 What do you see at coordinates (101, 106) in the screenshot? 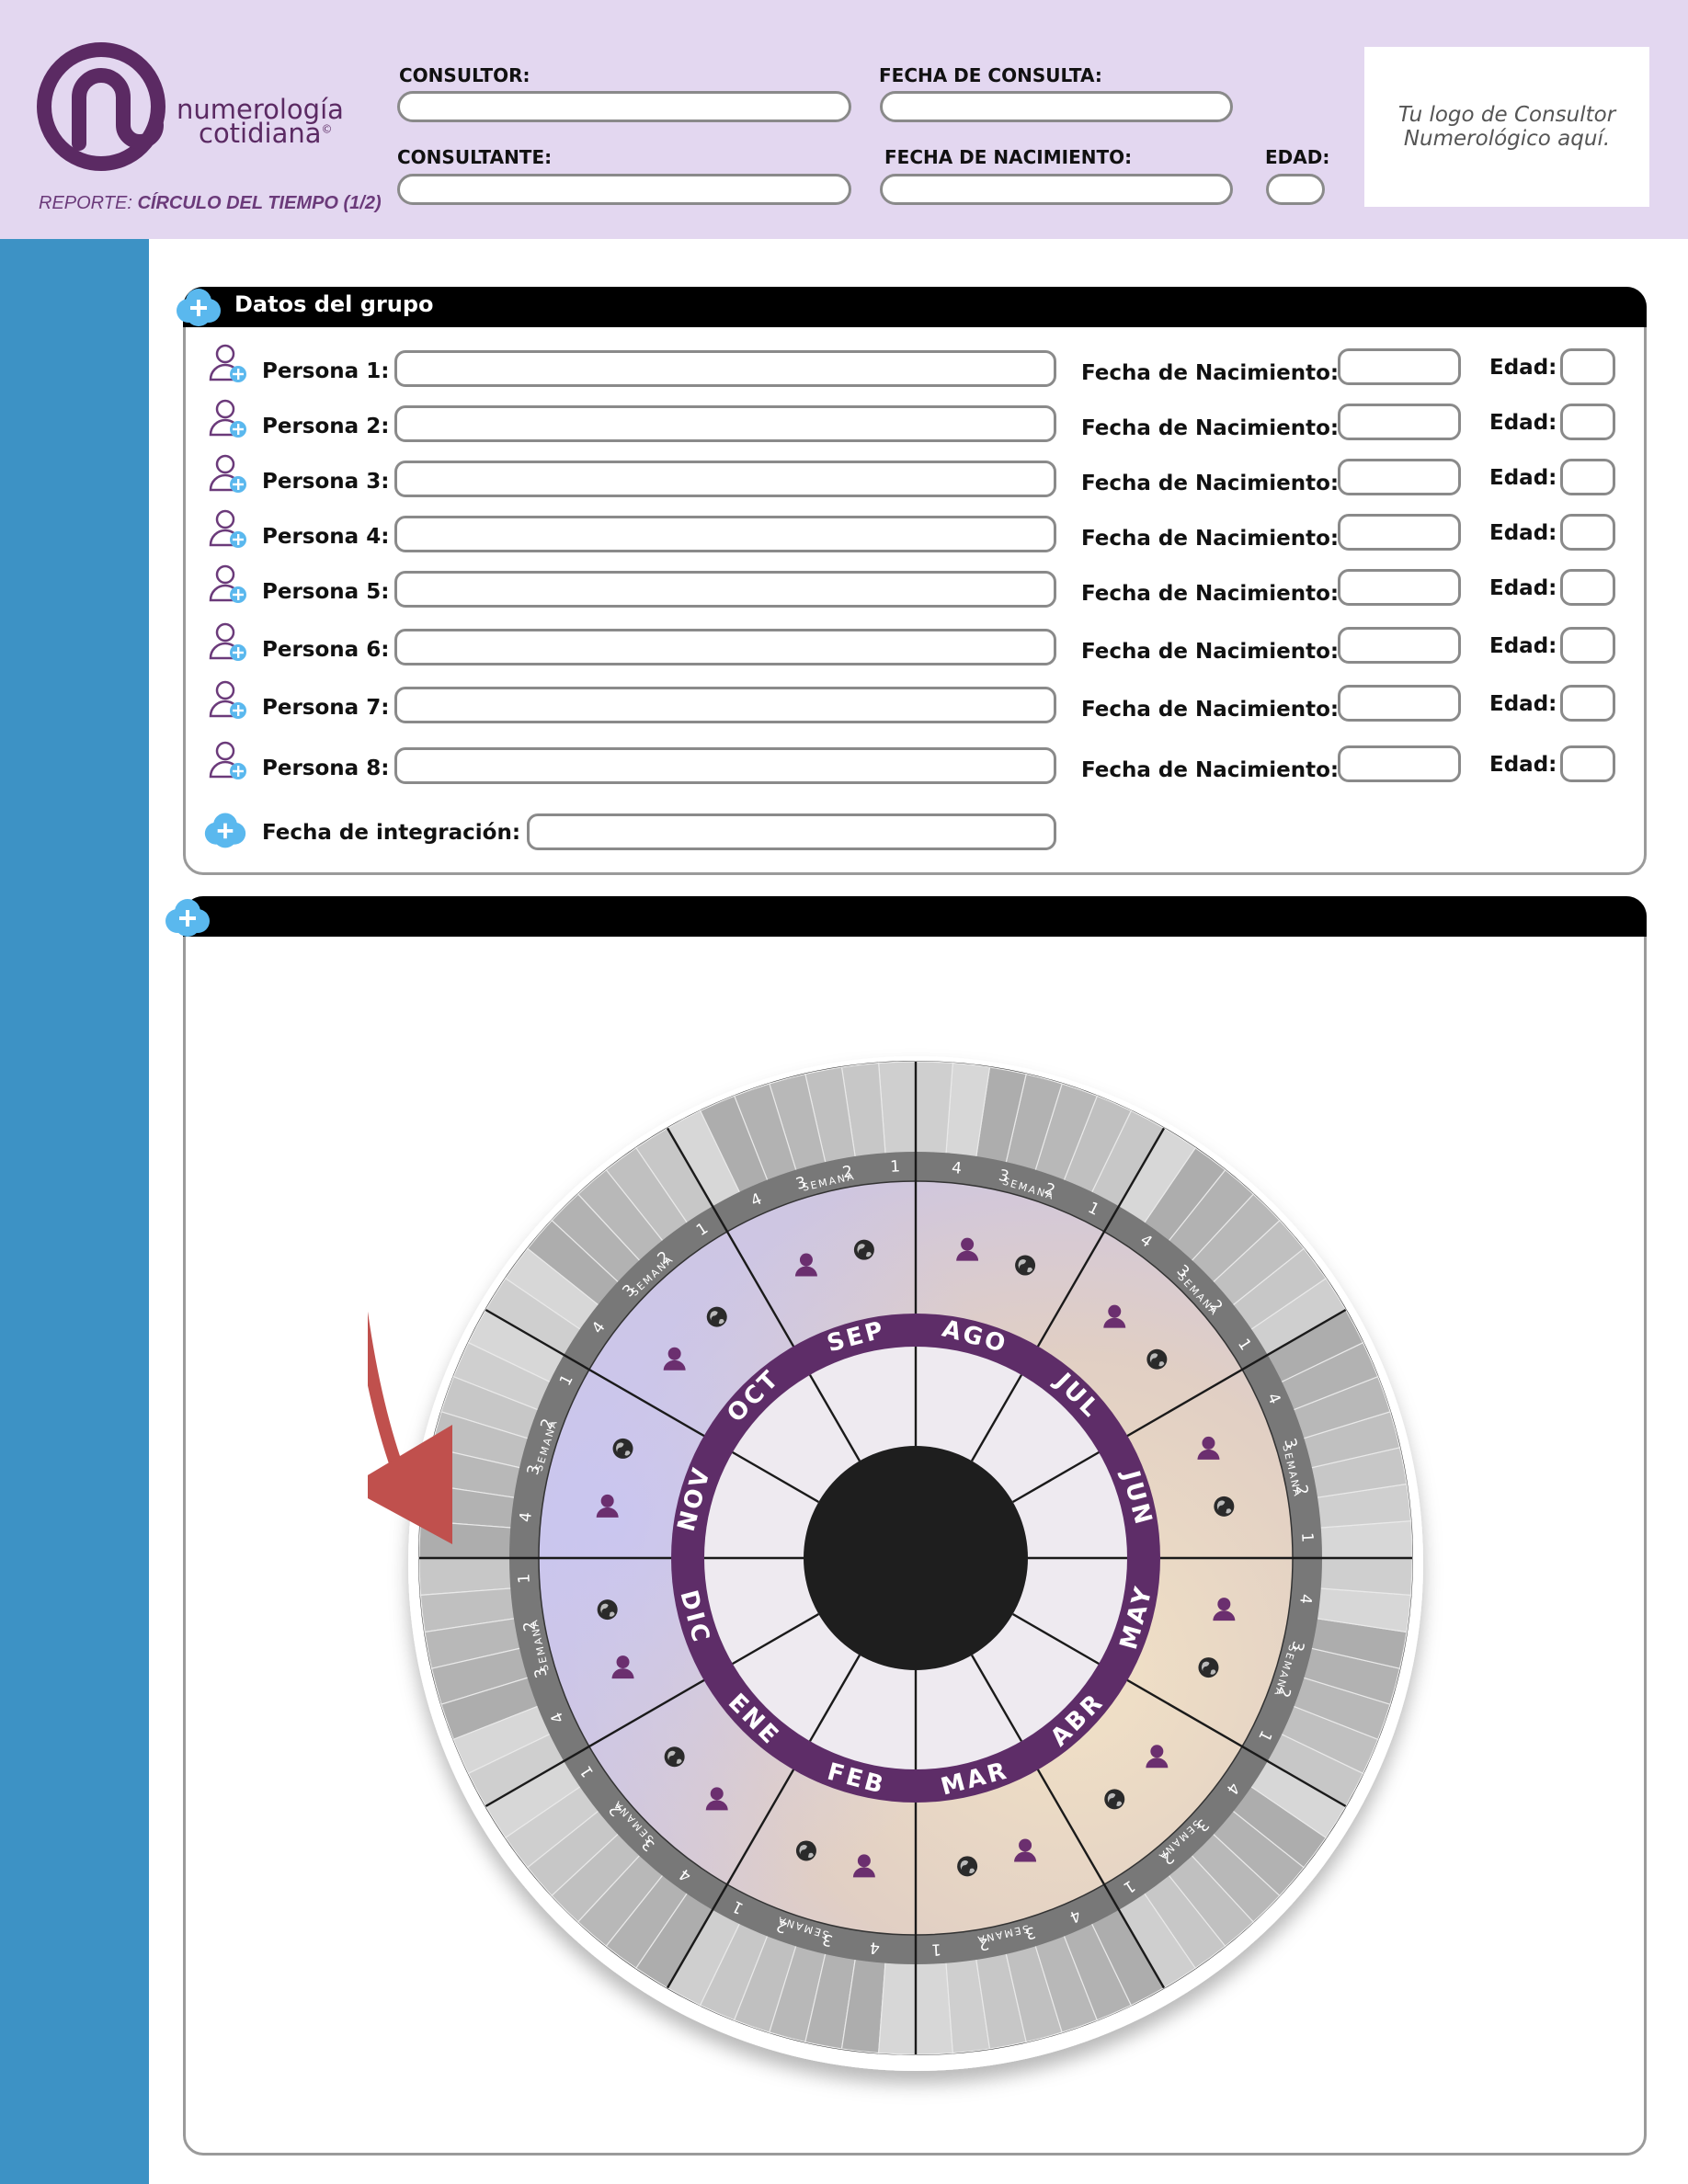
I see `numerologia-logo-icon` at bounding box center [101, 106].